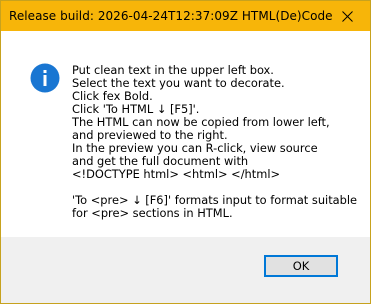  I want to click on message-line: <!DOCTYPE html> <html> </html>, so click(176, 174).